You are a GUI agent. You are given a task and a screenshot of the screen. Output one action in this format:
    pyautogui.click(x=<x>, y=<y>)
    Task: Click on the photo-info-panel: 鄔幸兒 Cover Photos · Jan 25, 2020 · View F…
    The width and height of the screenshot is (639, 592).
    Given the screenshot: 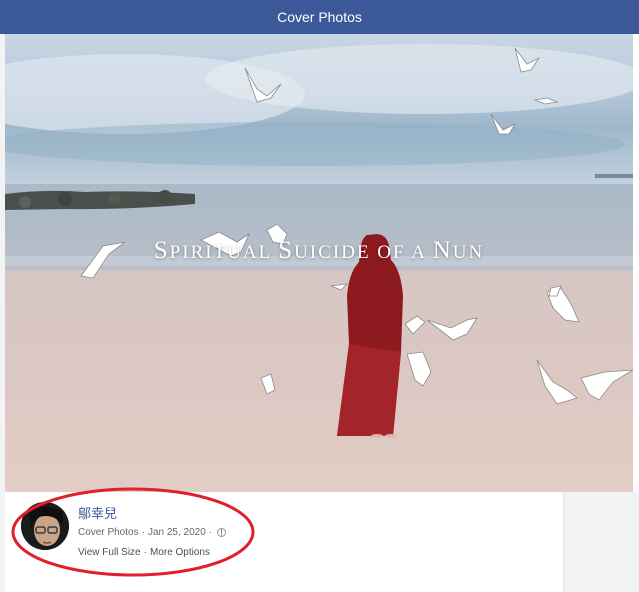 What is the action you would take?
    pyautogui.click(x=284, y=542)
    